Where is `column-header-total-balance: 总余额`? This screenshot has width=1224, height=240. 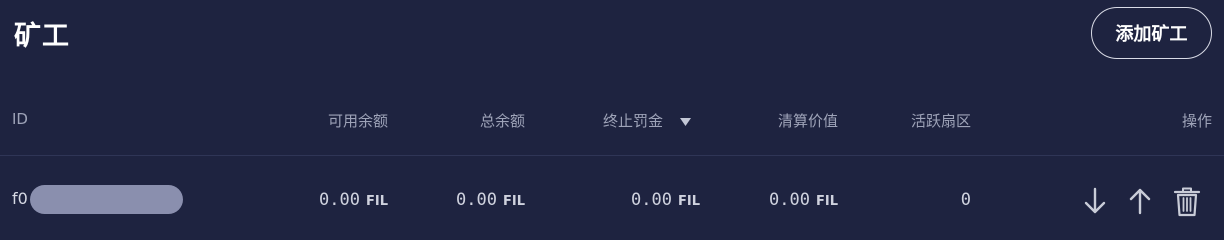
column-header-total-balance: 总余额 is located at coordinates (502, 121).